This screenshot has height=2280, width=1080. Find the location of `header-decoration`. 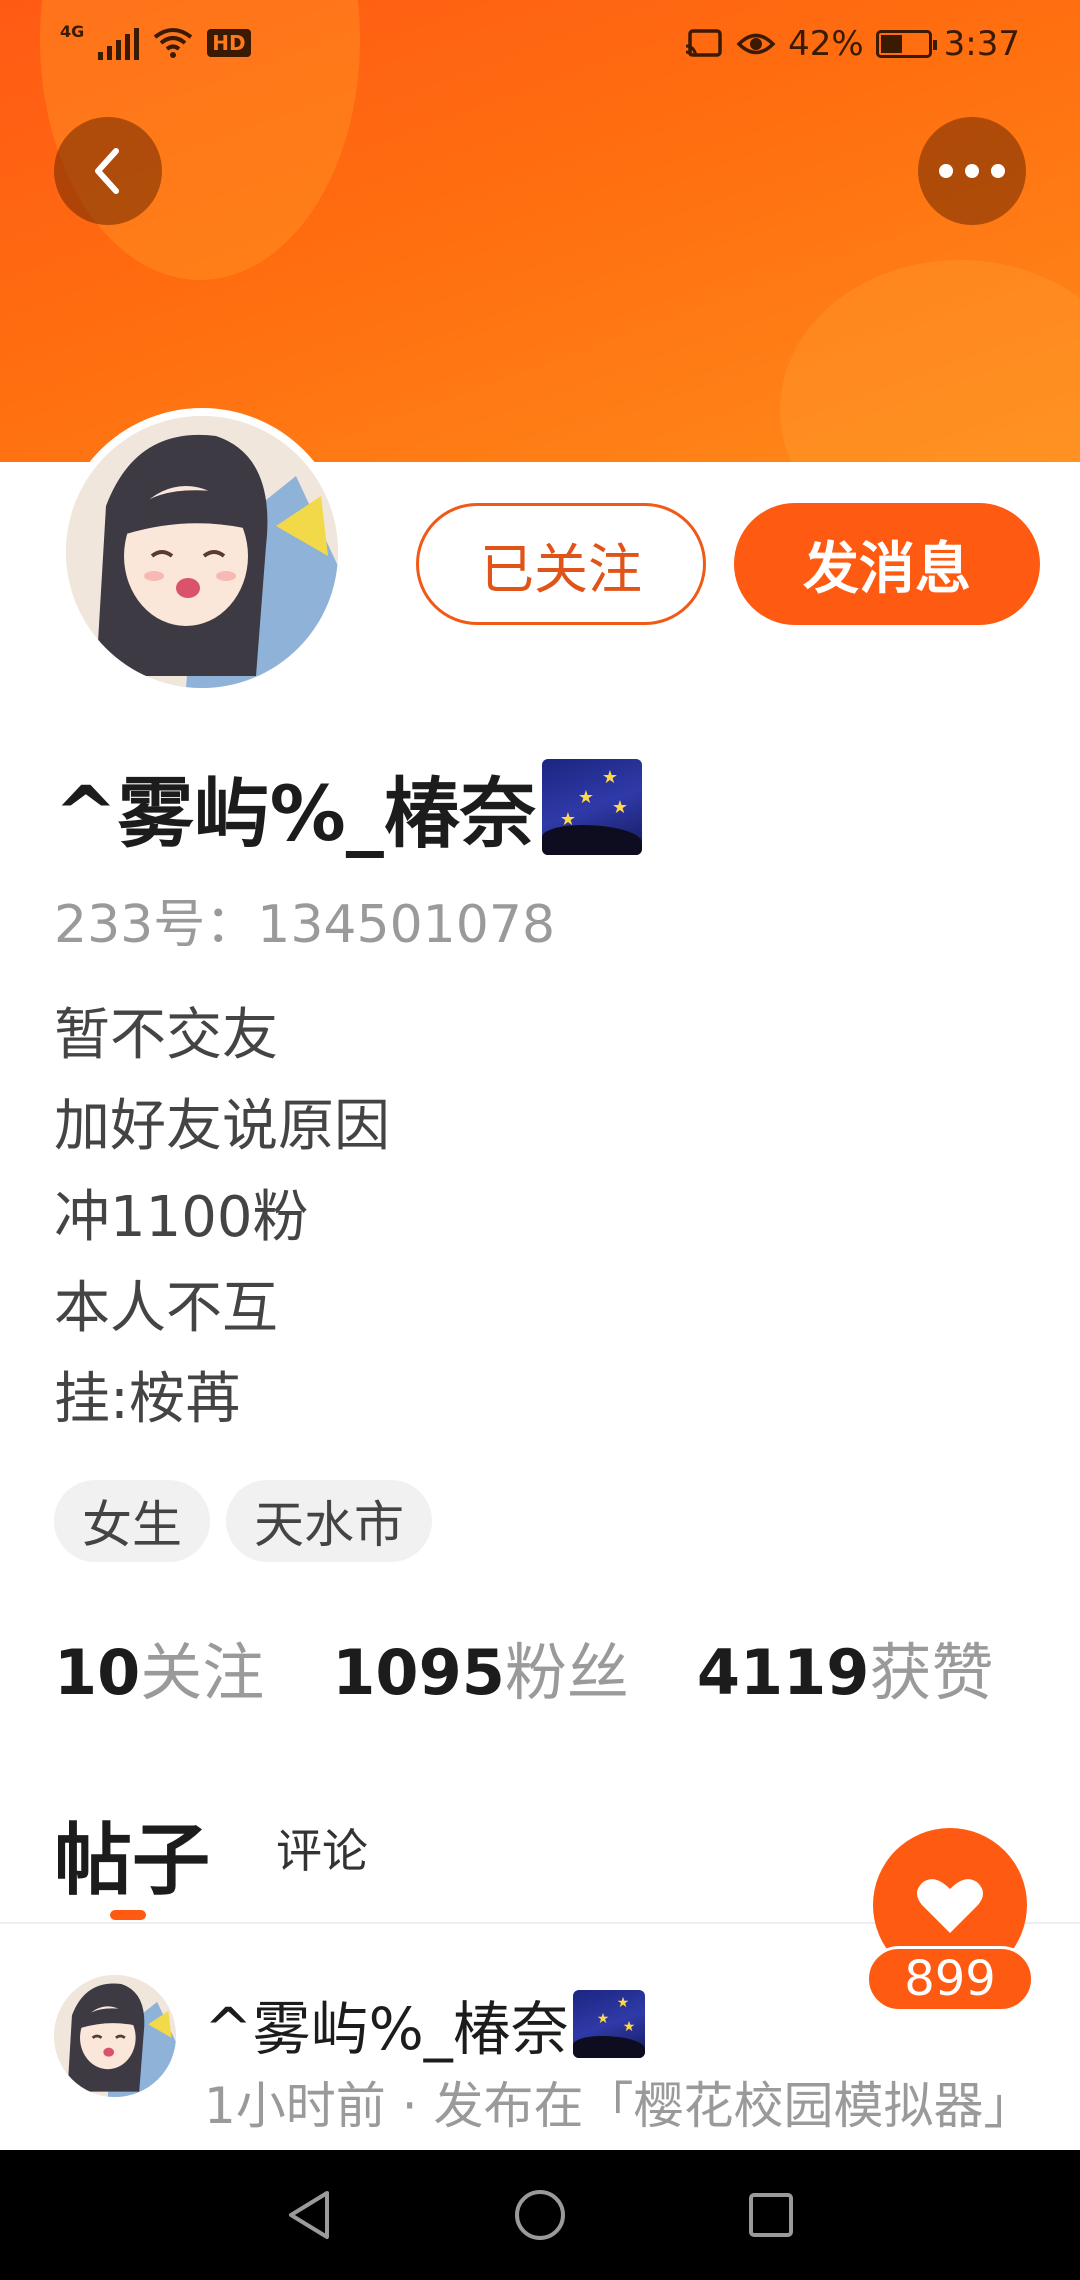

header-decoration is located at coordinates (930, 361).